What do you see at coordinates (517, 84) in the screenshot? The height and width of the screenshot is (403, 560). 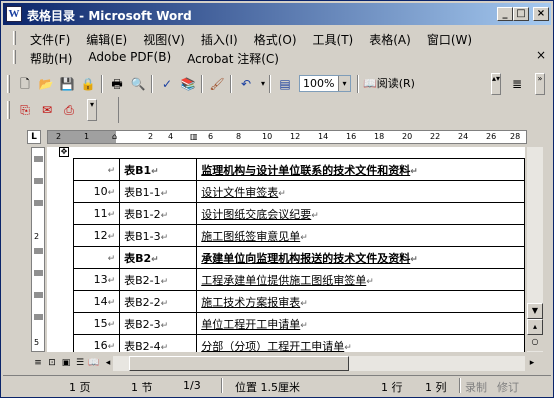 I see `align-justify-icon: ≣` at bounding box center [517, 84].